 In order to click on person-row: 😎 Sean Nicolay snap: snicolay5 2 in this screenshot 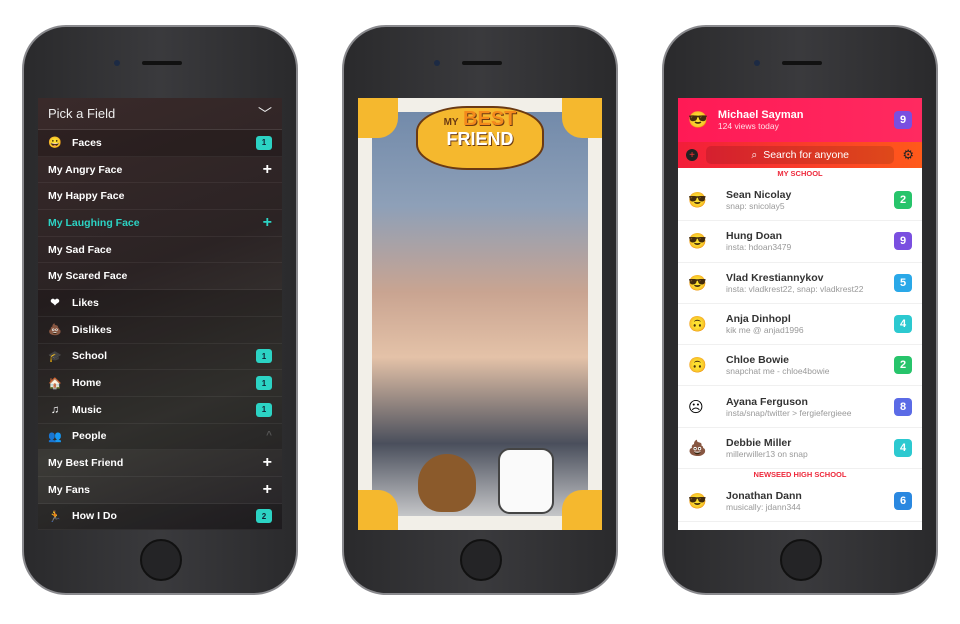, I will do `click(800, 201)`.